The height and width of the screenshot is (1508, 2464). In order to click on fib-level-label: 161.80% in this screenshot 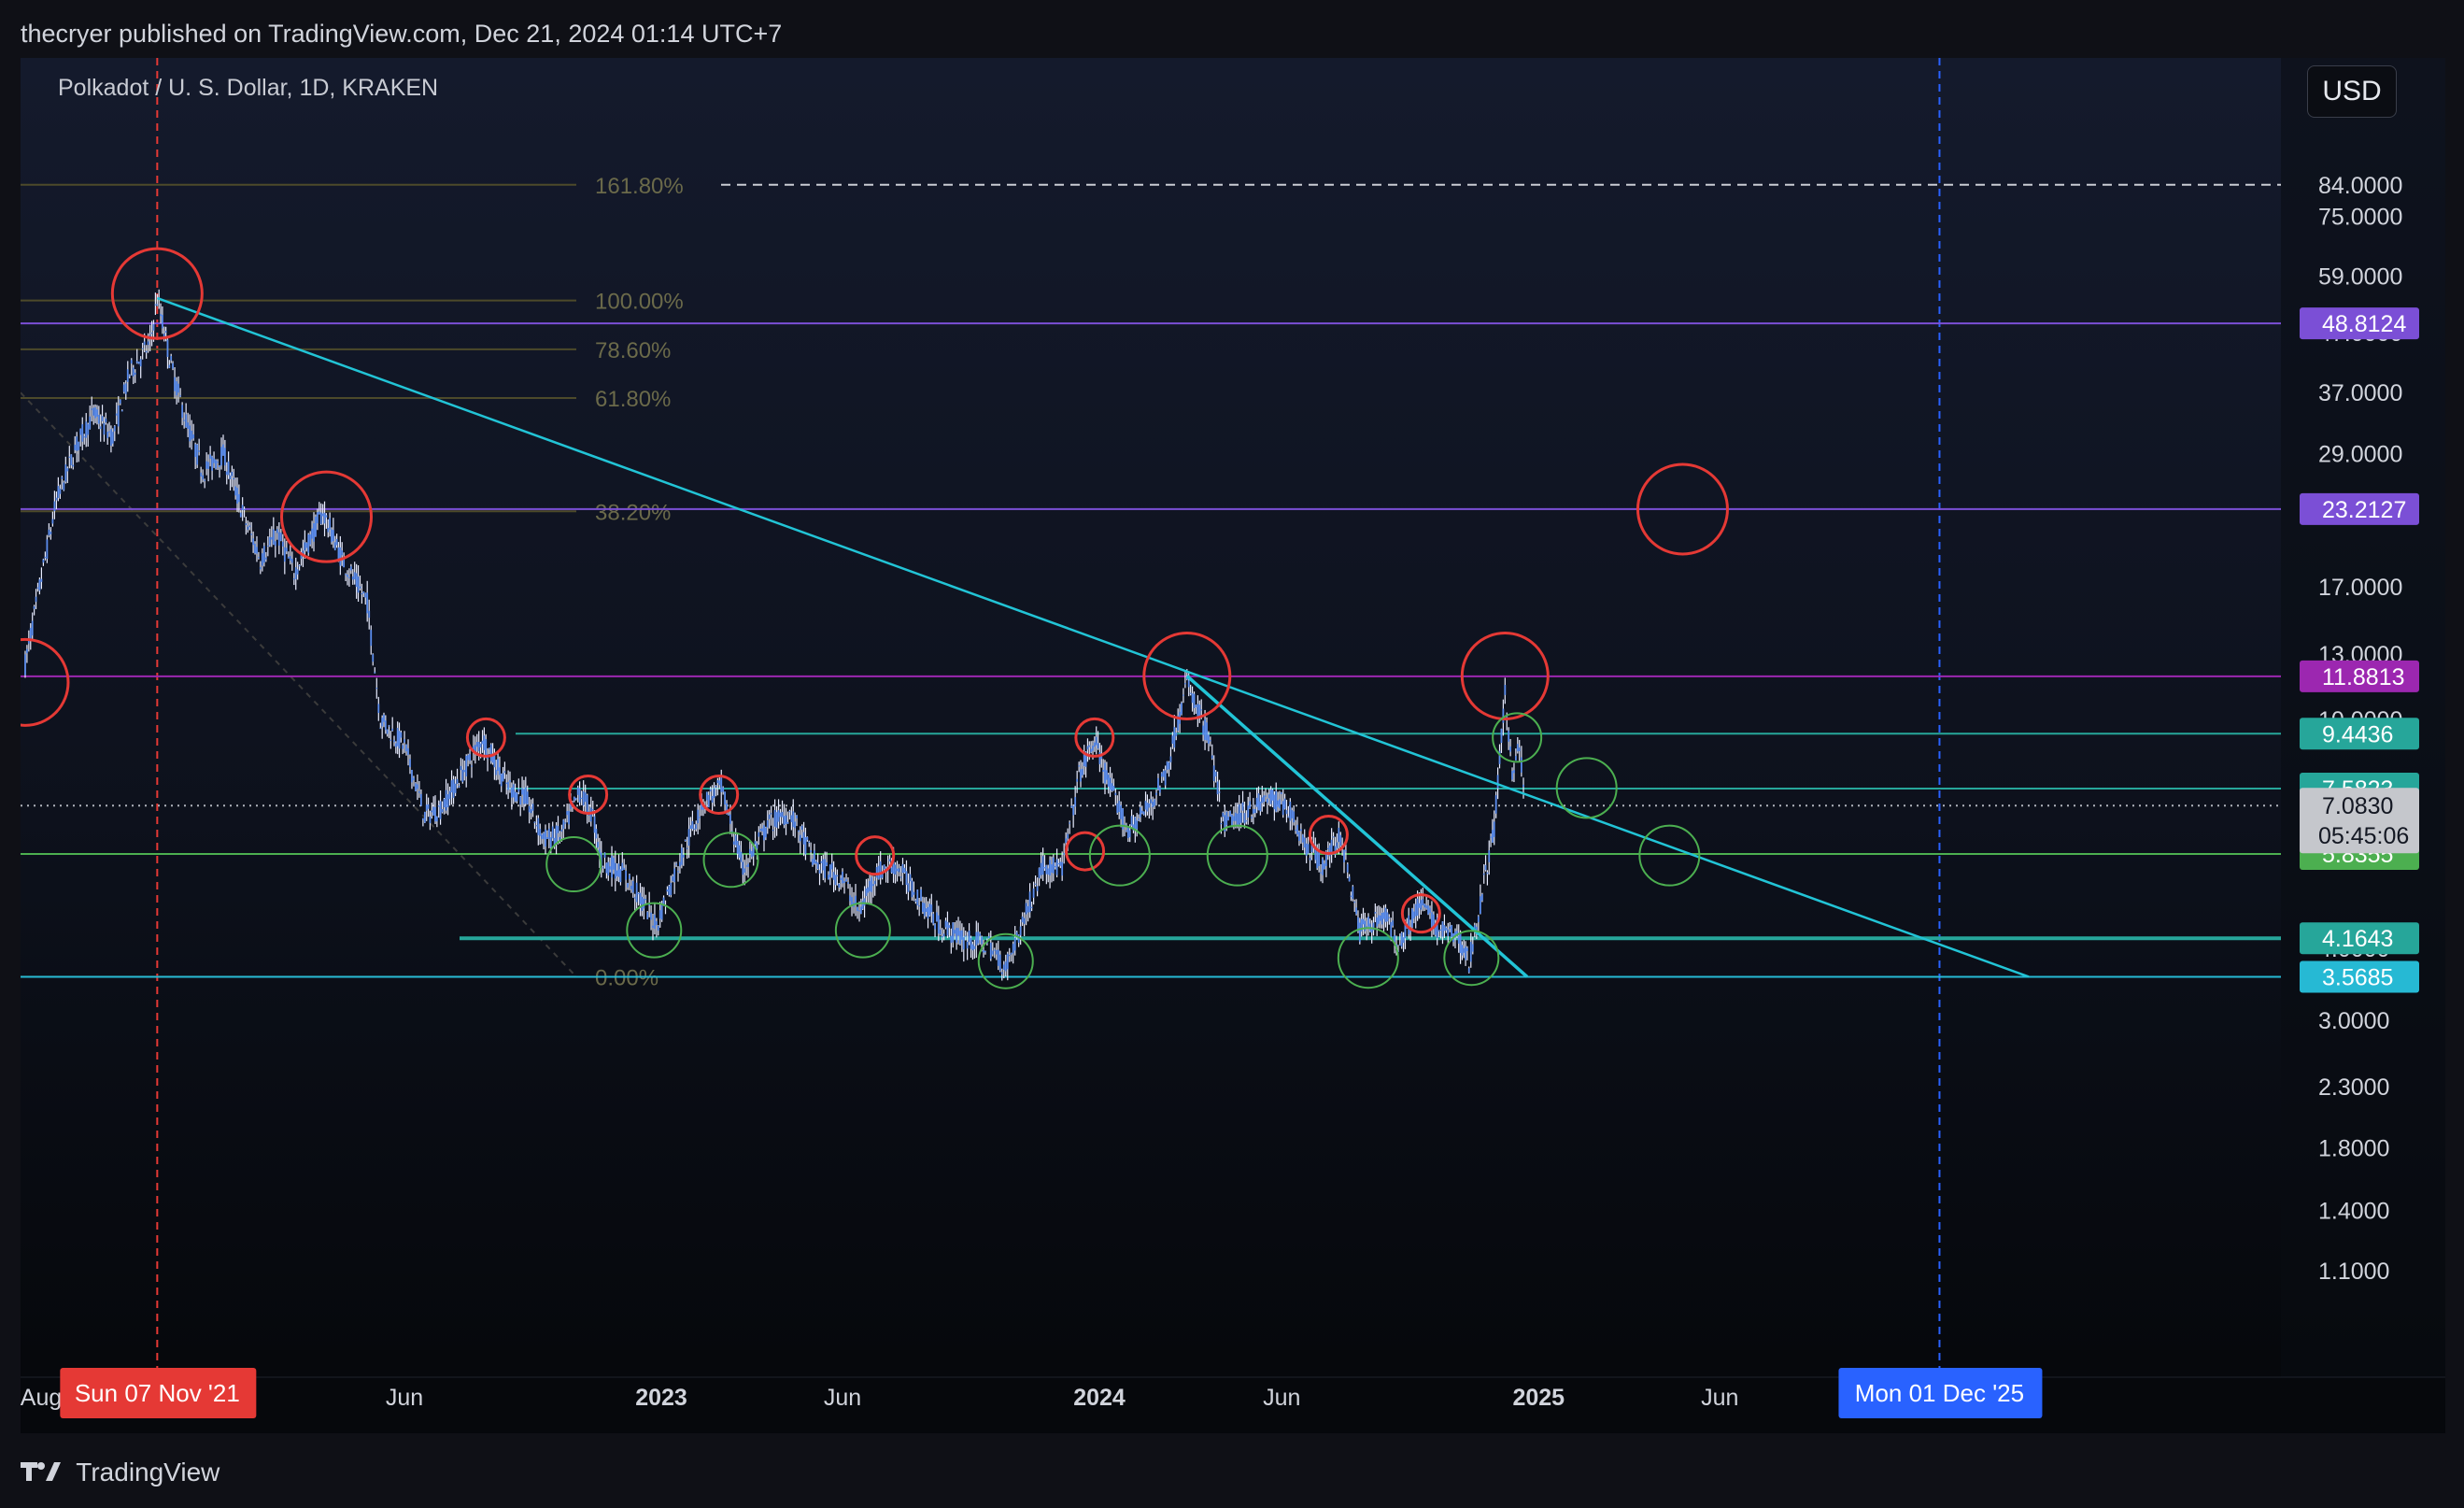, I will do `click(639, 186)`.